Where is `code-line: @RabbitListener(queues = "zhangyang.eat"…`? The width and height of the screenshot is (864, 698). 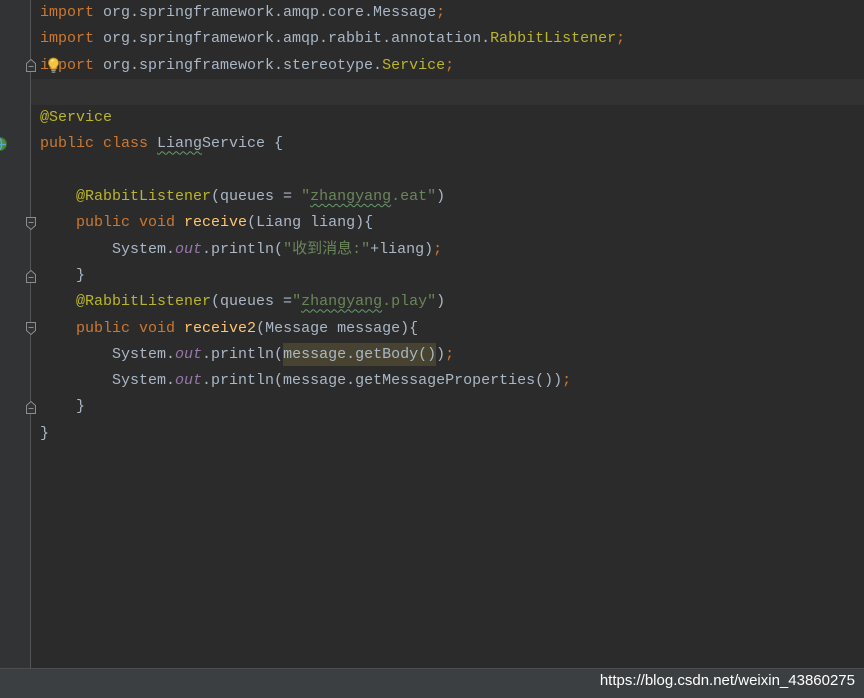
code-line: @RabbitListener(queues = "zhangyang.eat"… is located at coordinates (432, 197).